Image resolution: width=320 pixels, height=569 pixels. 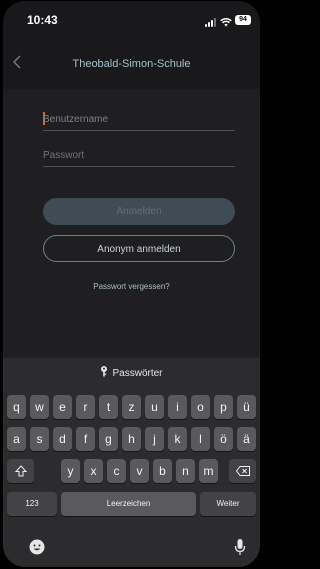 I want to click on password-placeholder: Passwort, so click(x=64, y=155).